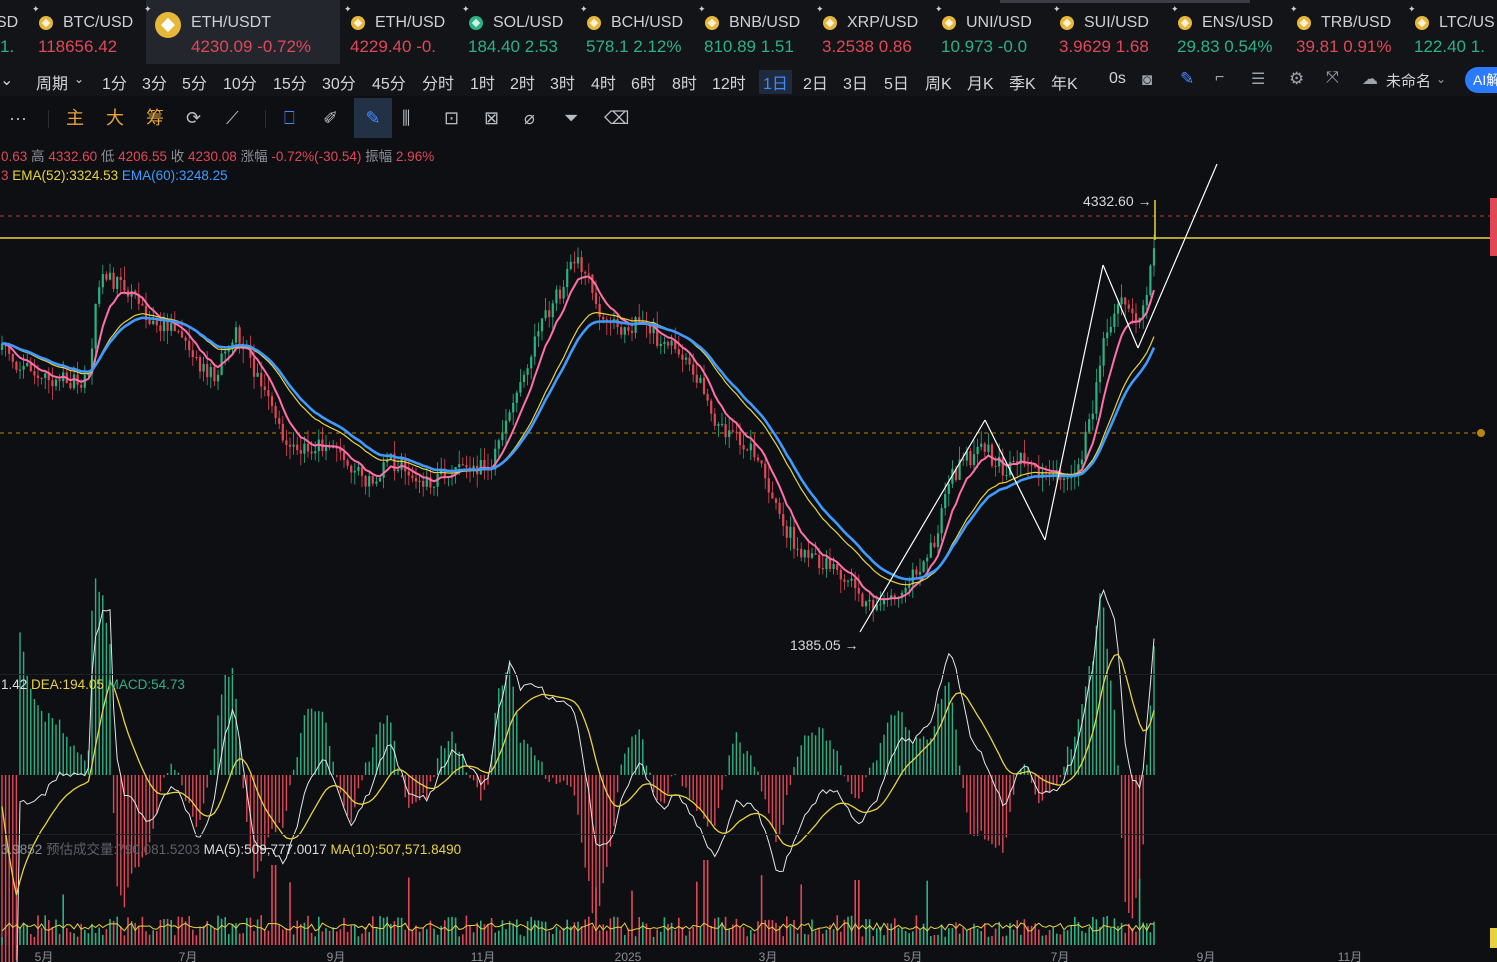 The width and height of the screenshot is (1497, 962). I want to click on ticker-trbusd: ✦ TRB/USD 39.81 0.91%, so click(1350, 32).